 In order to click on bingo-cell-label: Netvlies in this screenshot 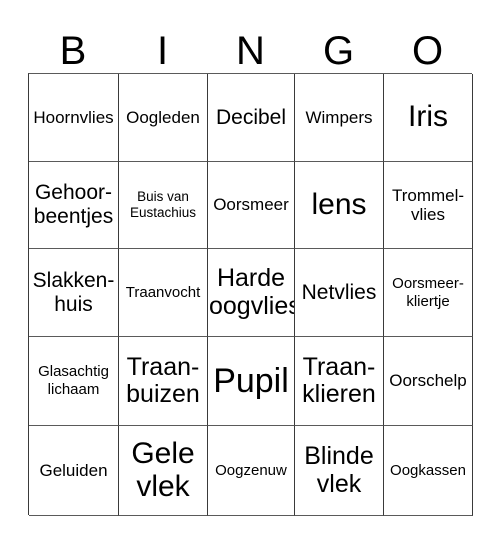, I will do `click(339, 292)`.